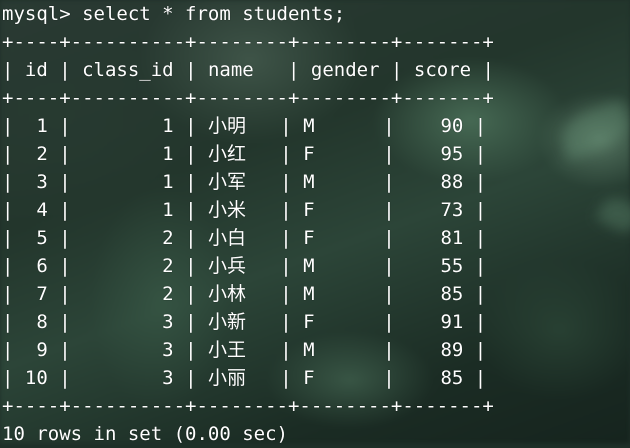 Image resolution: width=630 pixels, height=448 pixels. I want to click on cell-name: 小王, so click(226, 350).